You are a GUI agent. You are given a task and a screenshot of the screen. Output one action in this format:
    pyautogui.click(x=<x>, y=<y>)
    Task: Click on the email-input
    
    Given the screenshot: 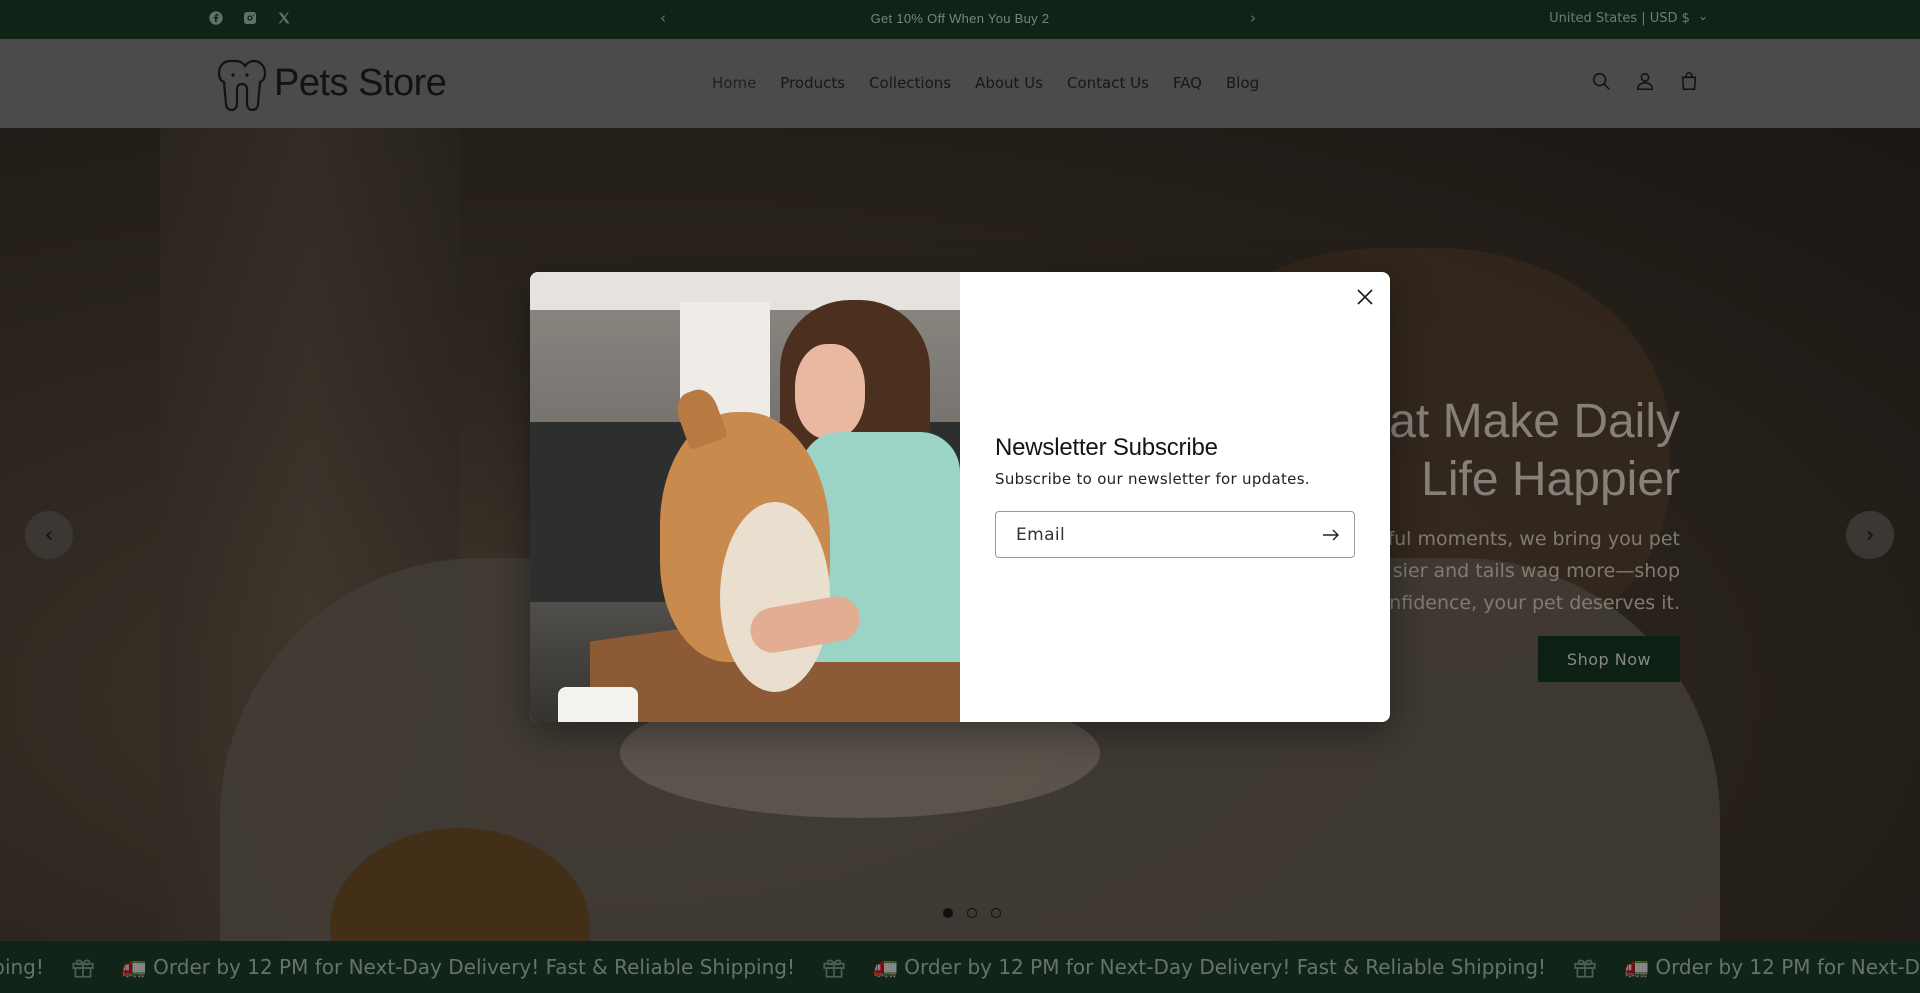 What is the action you would take?
    pyautogui.click(x=1146, y=534)
    